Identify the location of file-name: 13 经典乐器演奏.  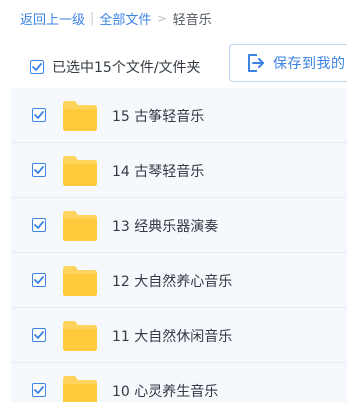
(165, 226).